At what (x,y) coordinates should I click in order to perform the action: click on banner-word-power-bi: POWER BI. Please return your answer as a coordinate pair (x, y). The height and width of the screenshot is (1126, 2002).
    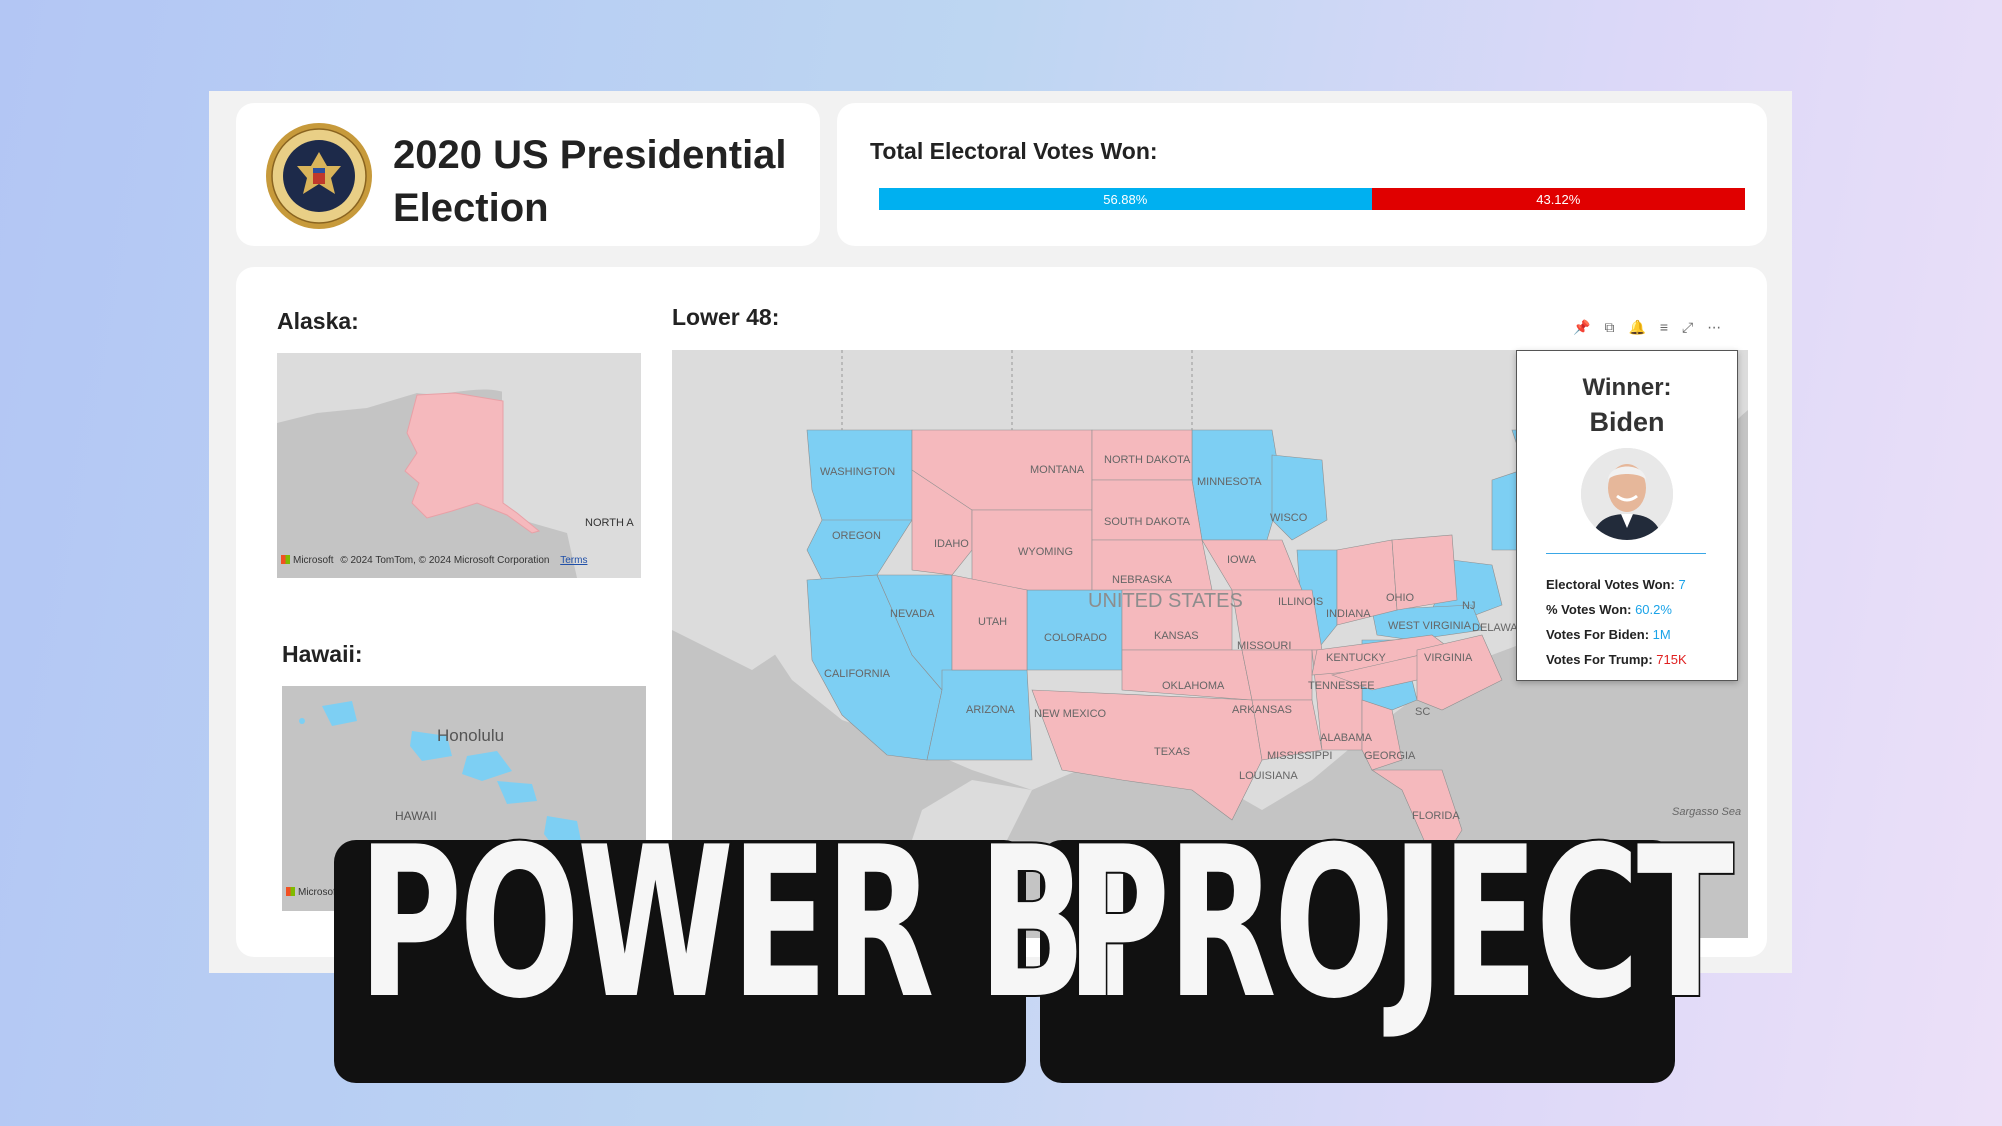
    Looking at the image, I should click on (746, 924).